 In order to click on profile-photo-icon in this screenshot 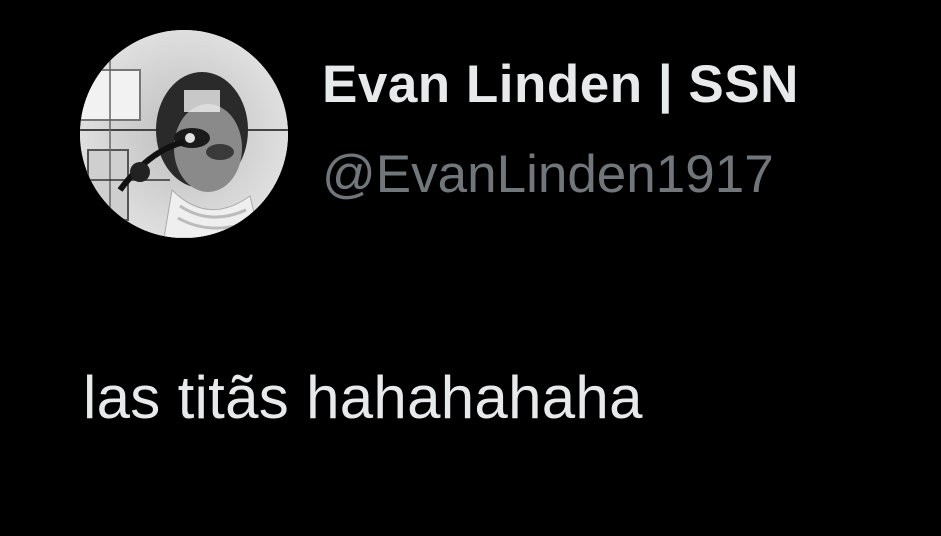, I will do `click(184, 134)`.